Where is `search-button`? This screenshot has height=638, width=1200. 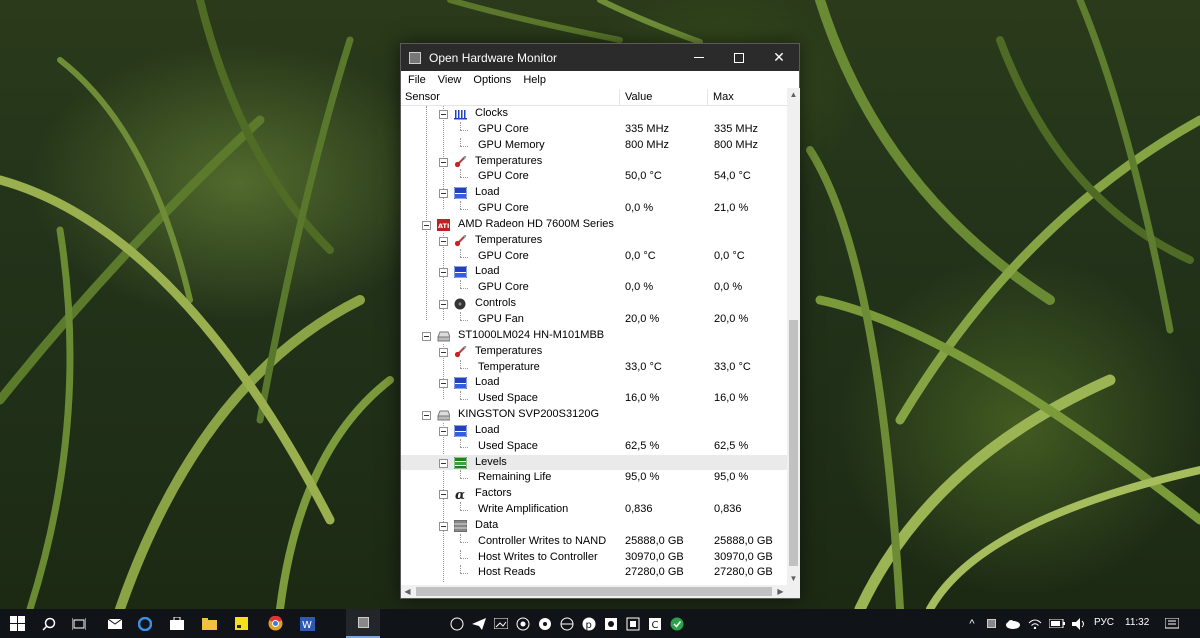 search-button is located at coordinates (49, 623).